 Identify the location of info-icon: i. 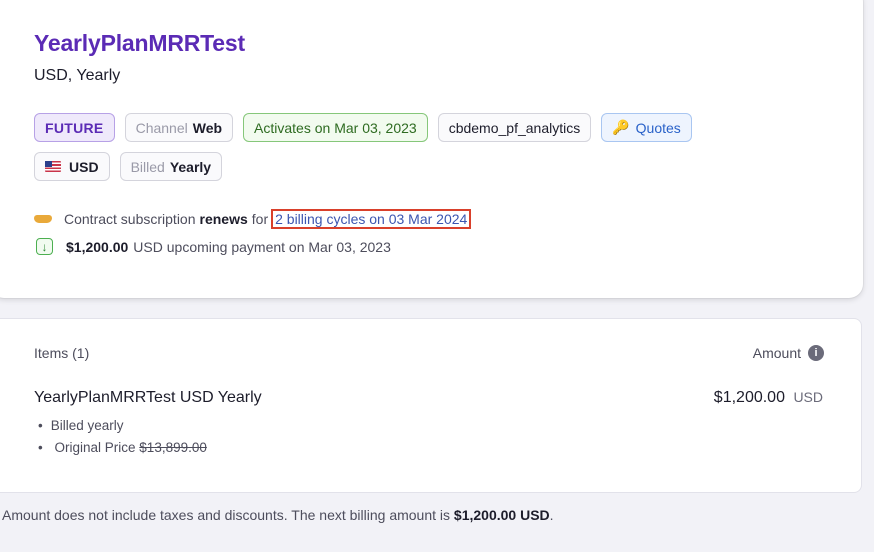
(816, 353).